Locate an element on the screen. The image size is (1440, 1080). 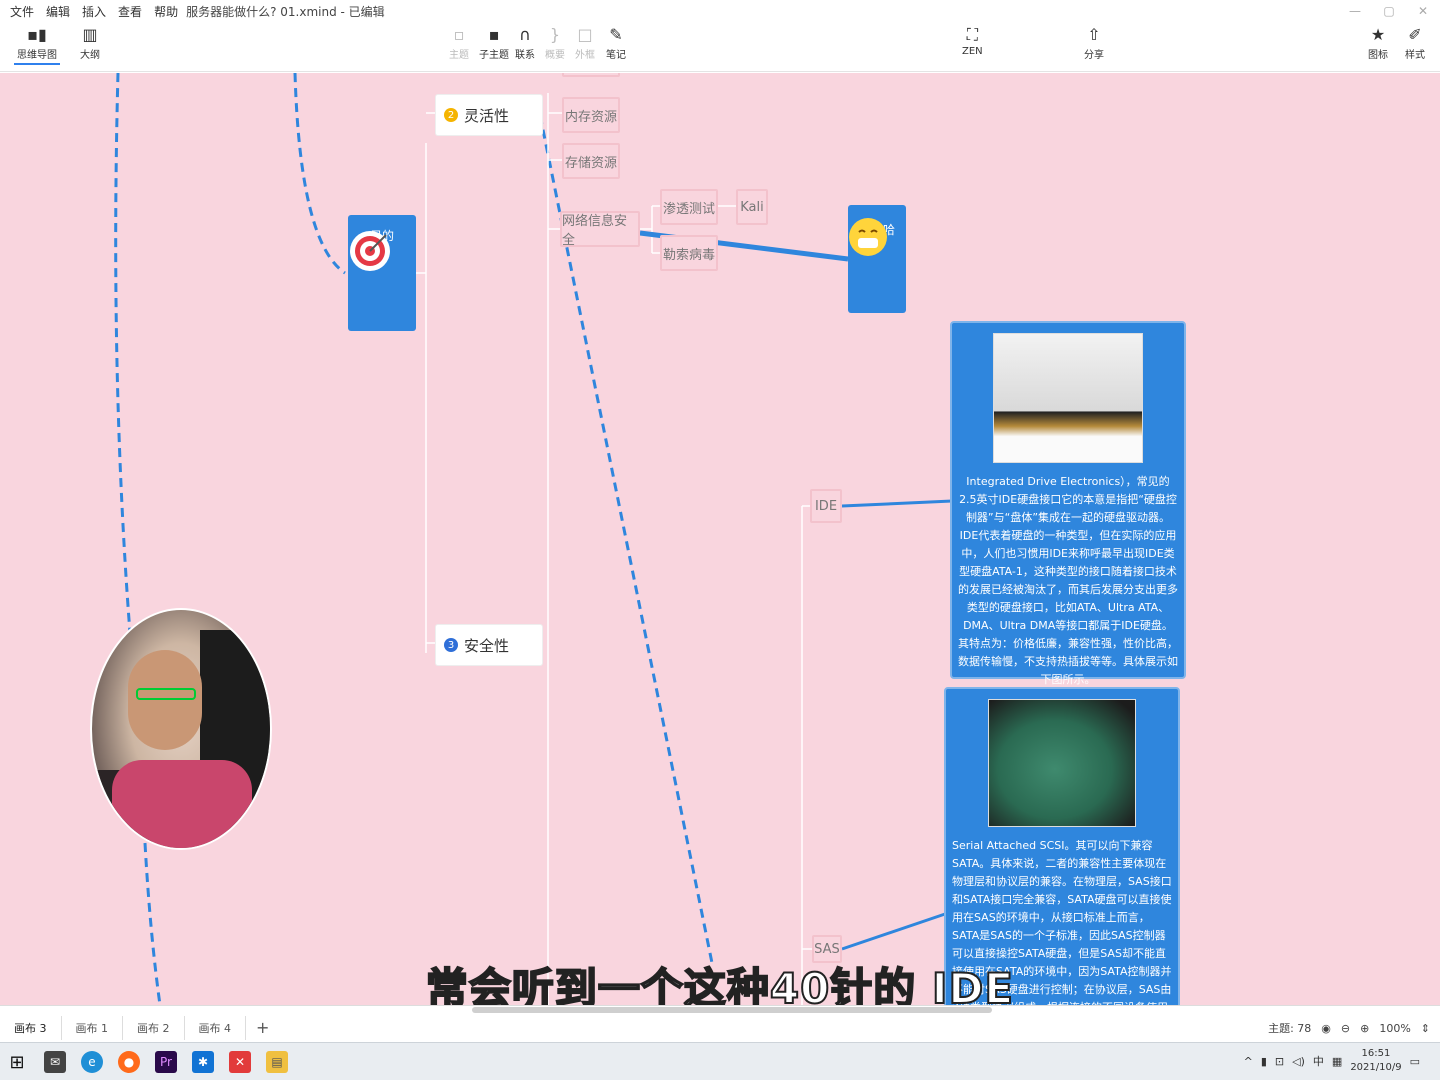
view-outline-button: ▥ 大纲 is located at coordinates (90, 43).